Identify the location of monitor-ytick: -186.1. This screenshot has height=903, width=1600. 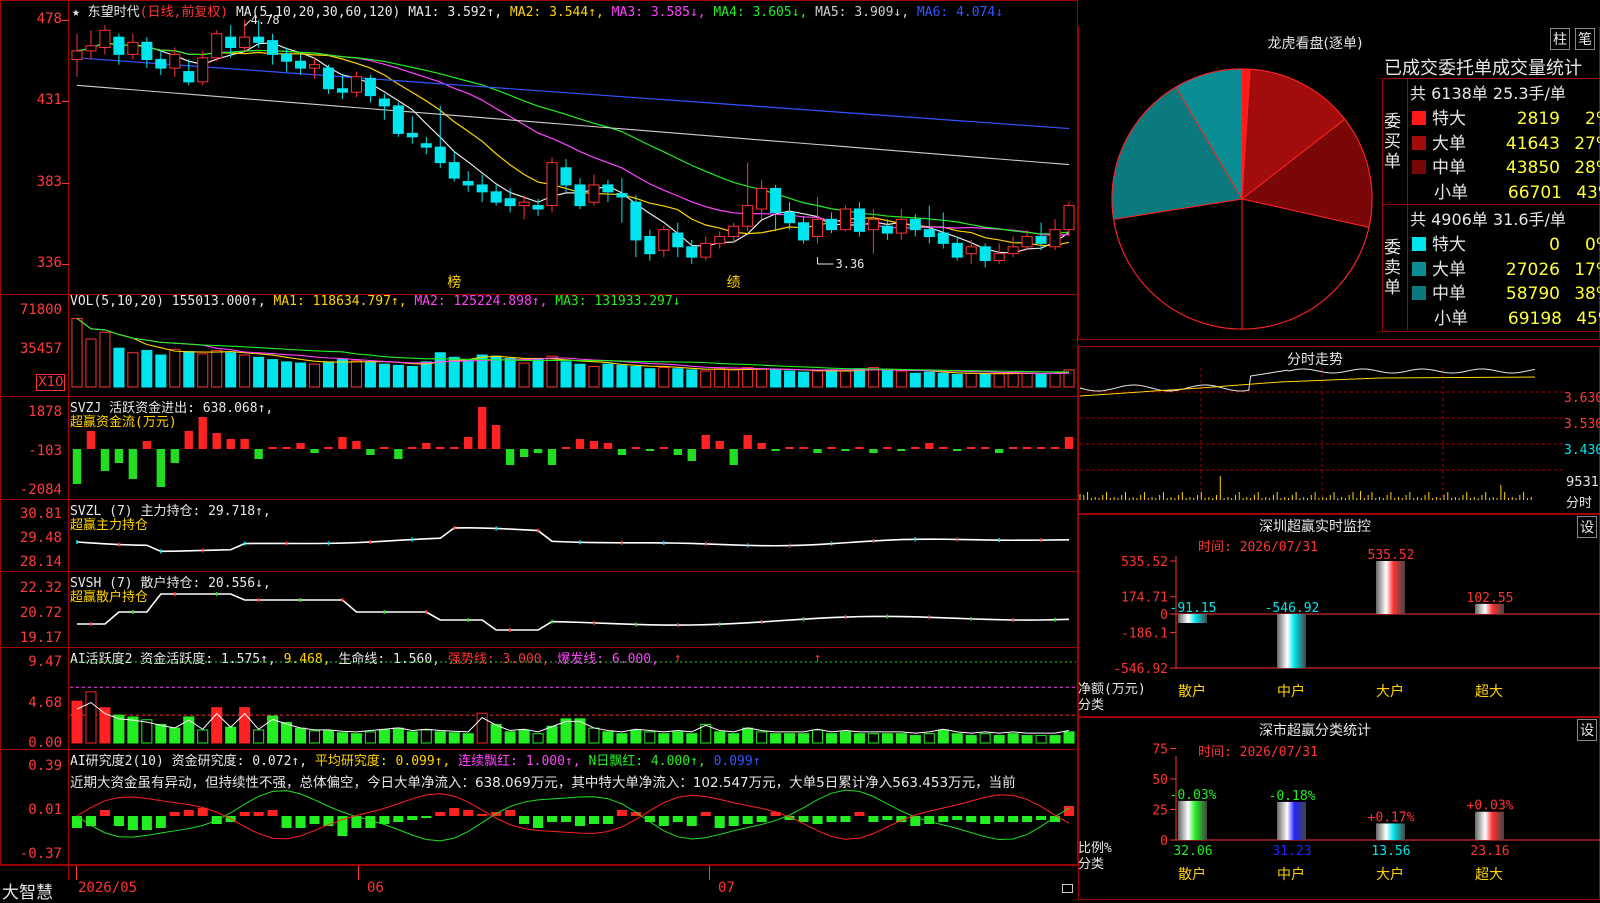
(1144, 633).